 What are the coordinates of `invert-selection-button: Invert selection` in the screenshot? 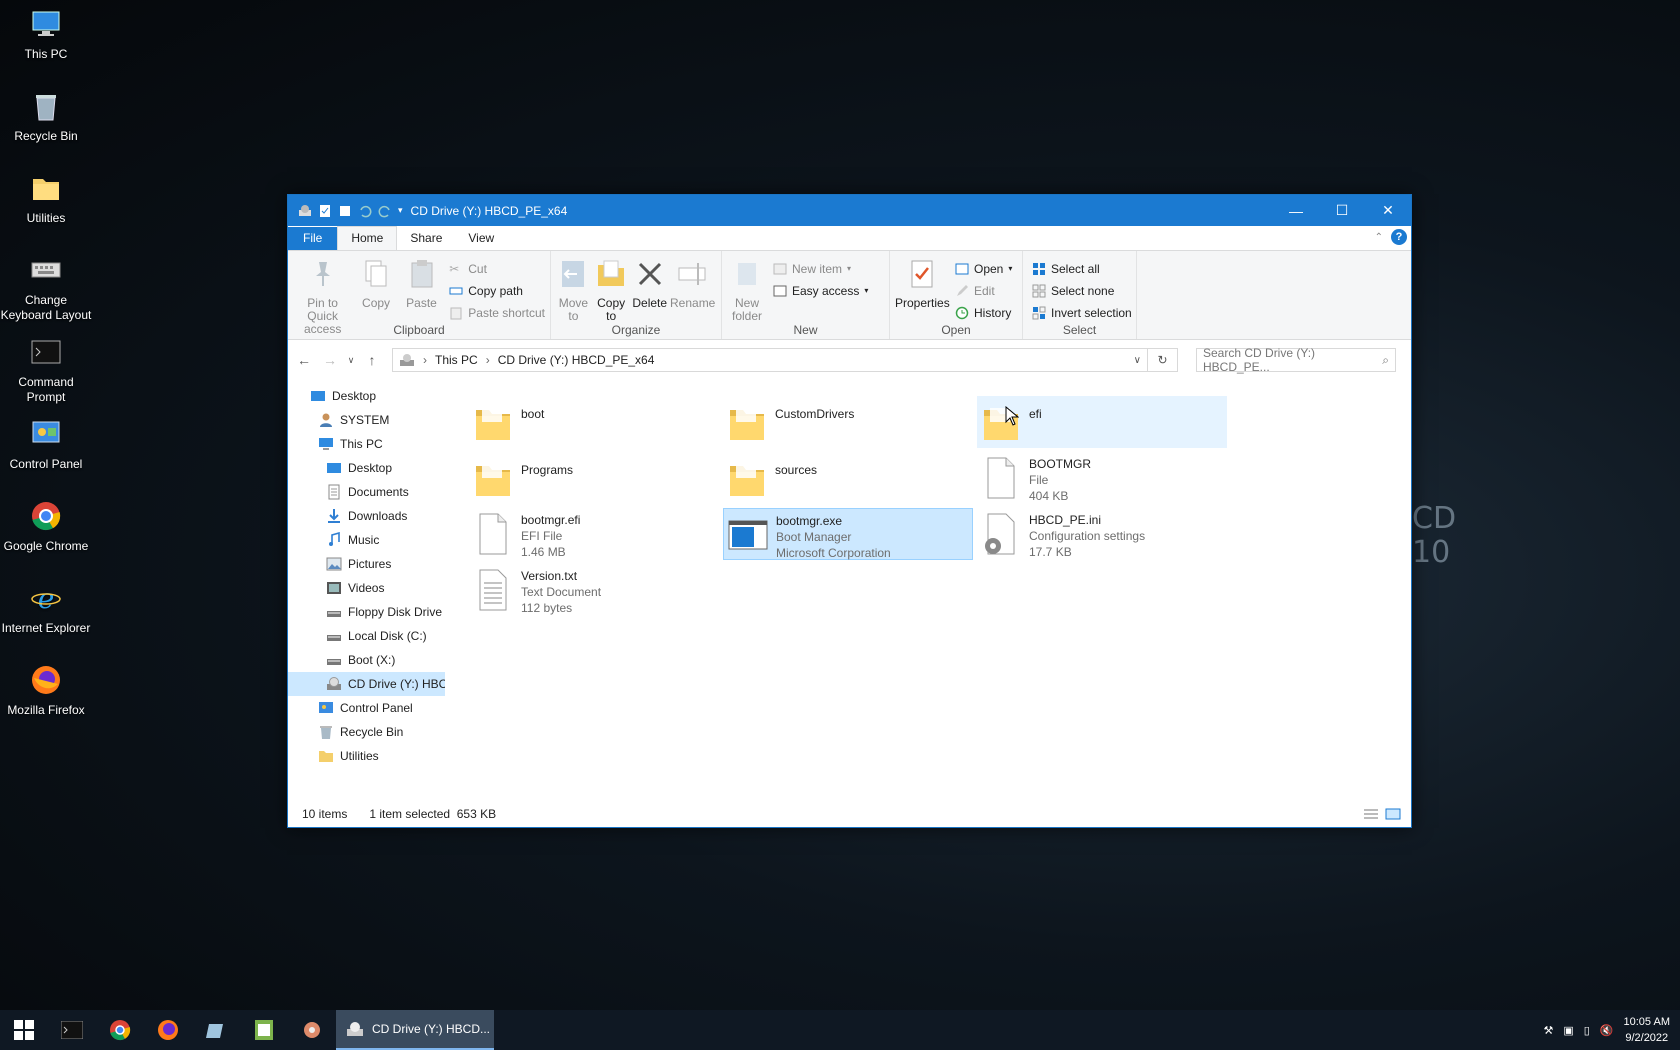 It's located at (1082, 312).